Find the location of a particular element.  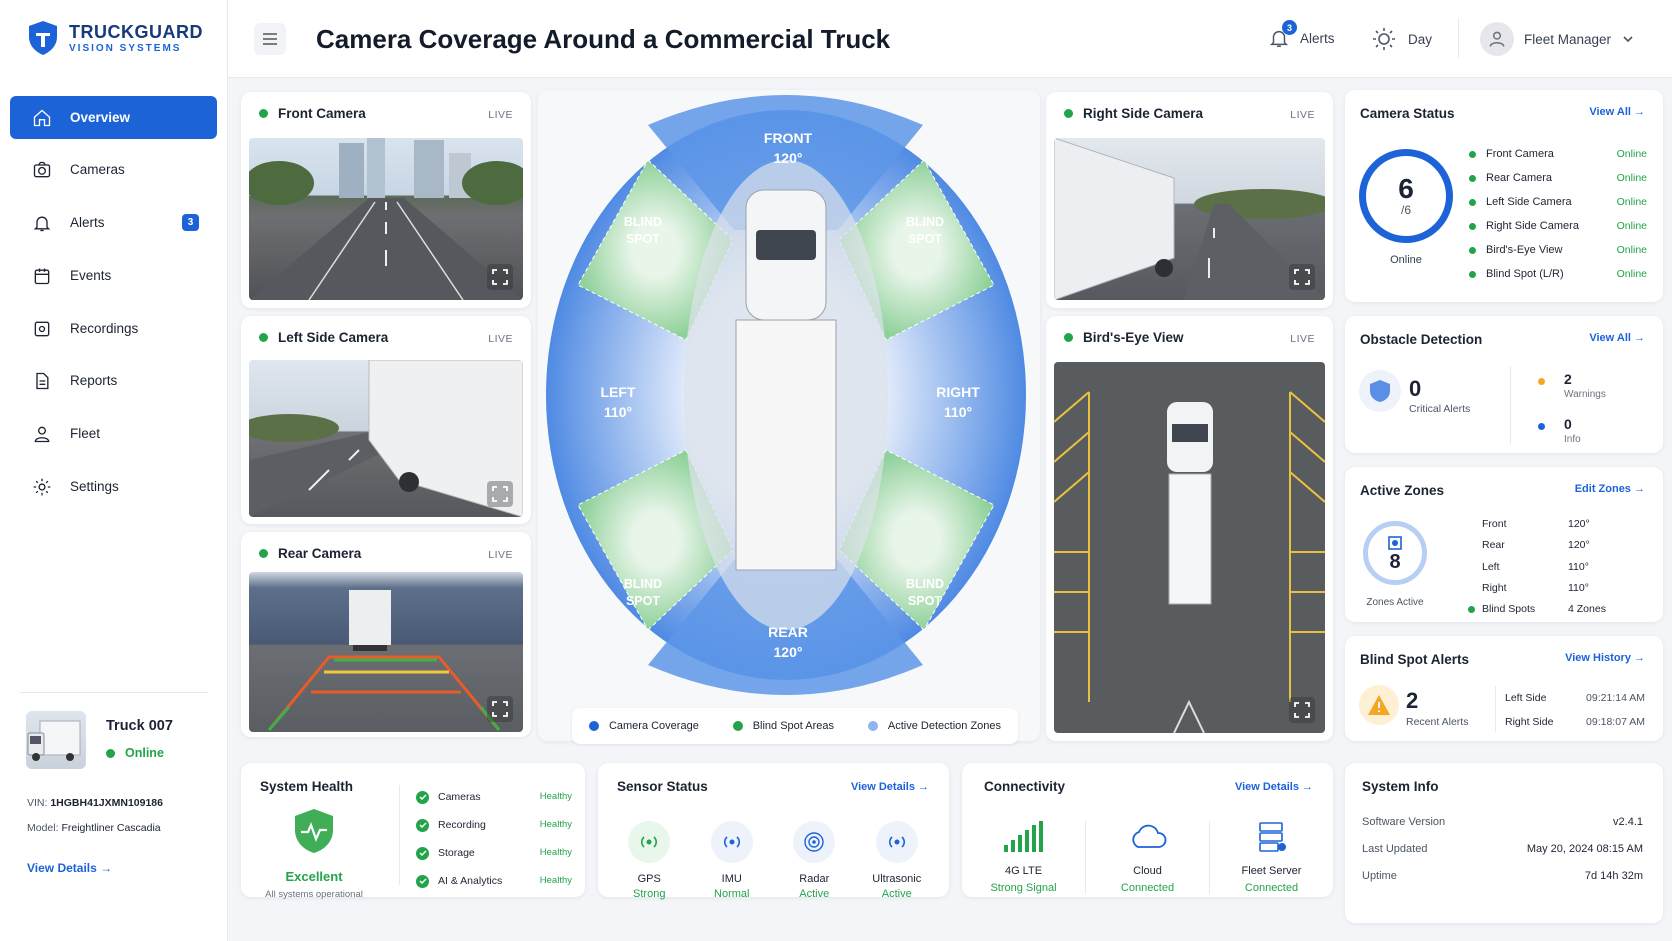

legend-blind-text: Blind Spot Areas is located at coordinates (793, 726).